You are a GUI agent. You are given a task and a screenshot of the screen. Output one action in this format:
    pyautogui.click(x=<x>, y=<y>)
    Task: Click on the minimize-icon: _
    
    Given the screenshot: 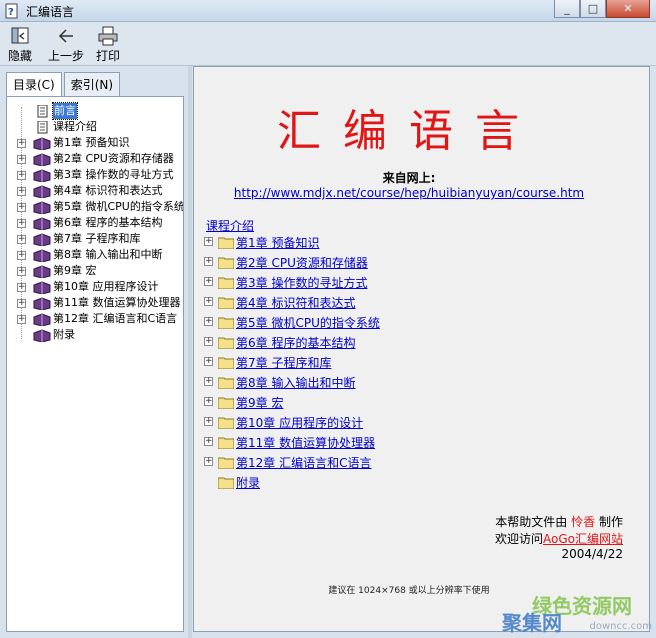 What is the action you would take?
    pyautogui.click(x=567, y=8)
    